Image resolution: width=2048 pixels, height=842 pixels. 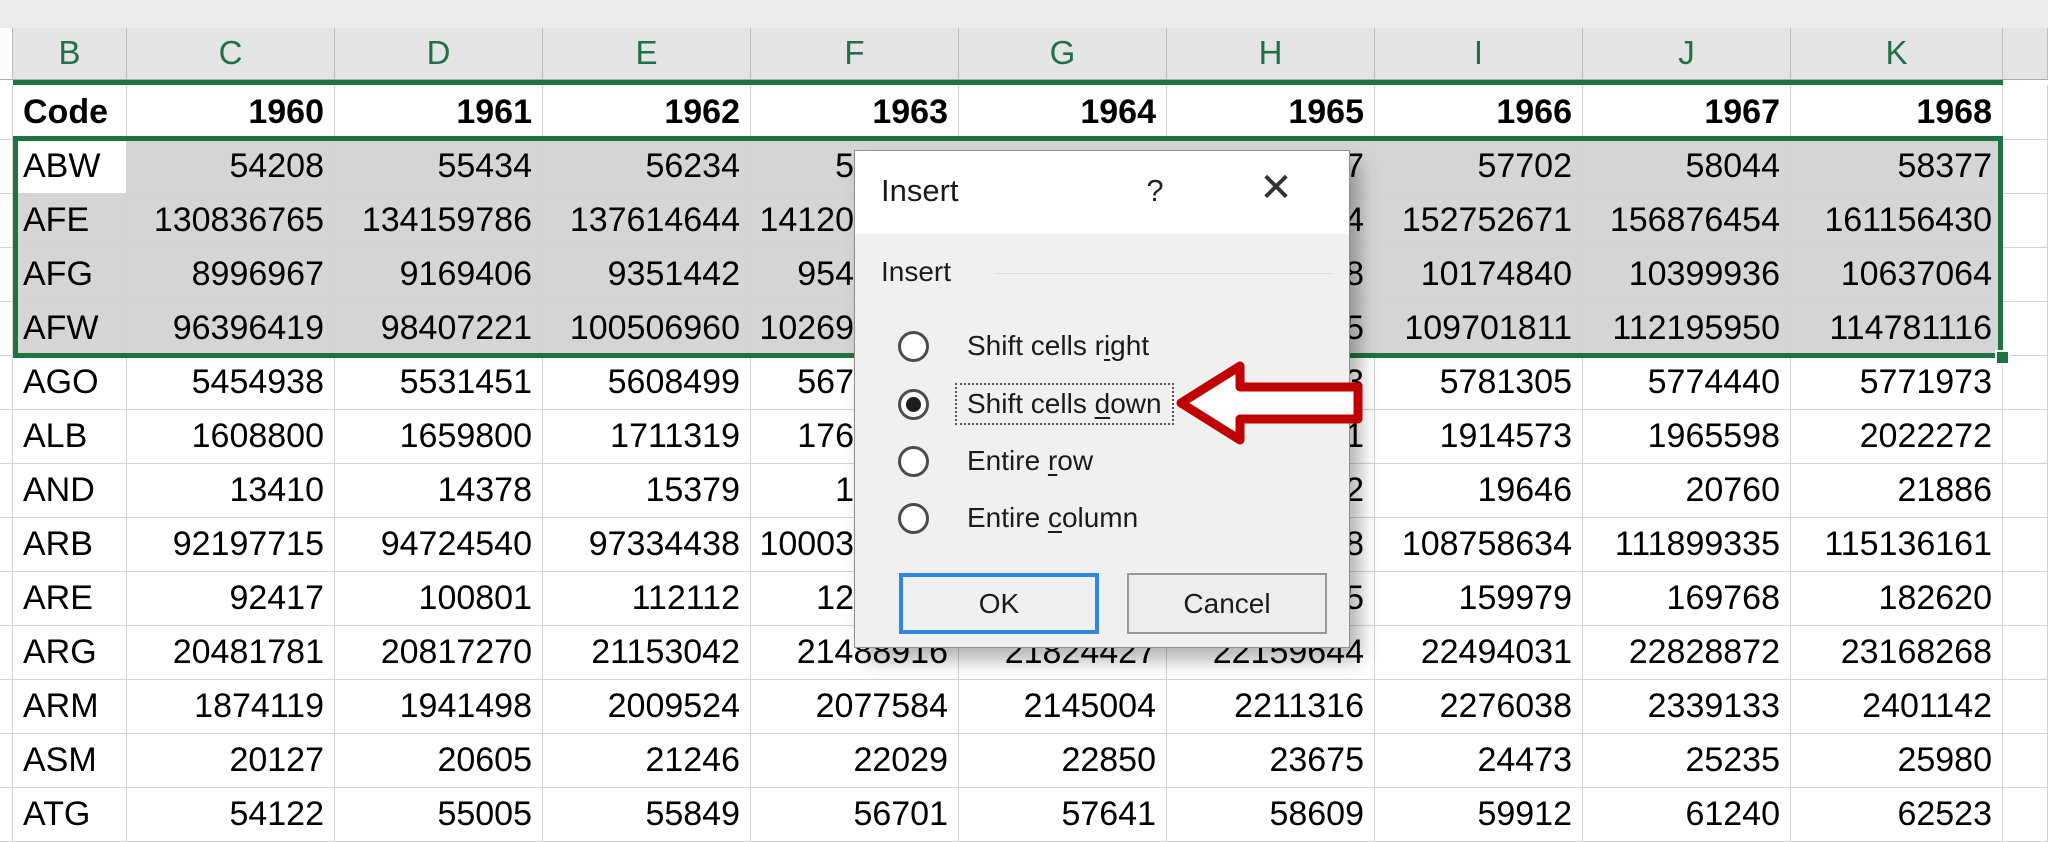 I want to click on cell-ARG-1968: 23168268, so click(x=1897, y=653).